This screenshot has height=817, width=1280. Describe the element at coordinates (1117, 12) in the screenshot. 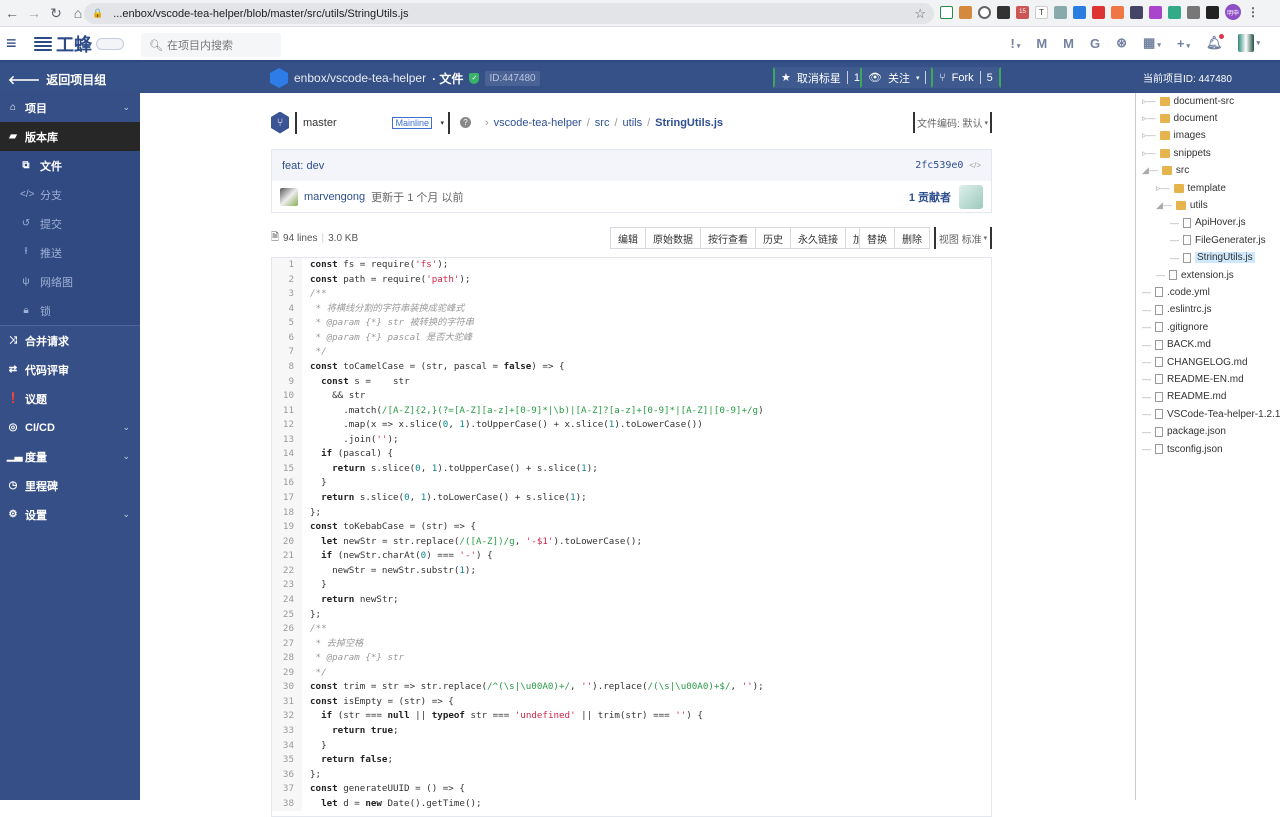

I see `tree-ext-icon` at that location.